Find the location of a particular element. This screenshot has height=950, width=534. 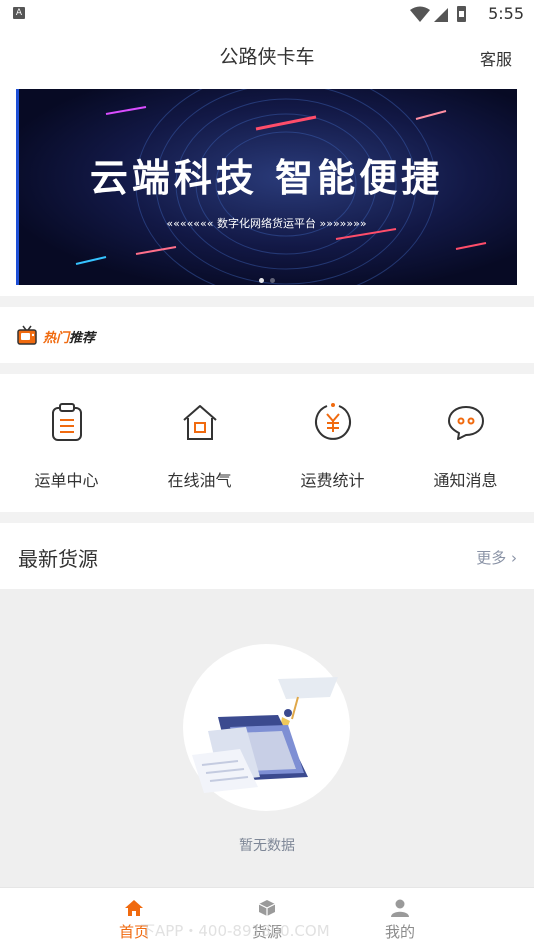

clock: 5:55 is located at coordinates (506, 13).